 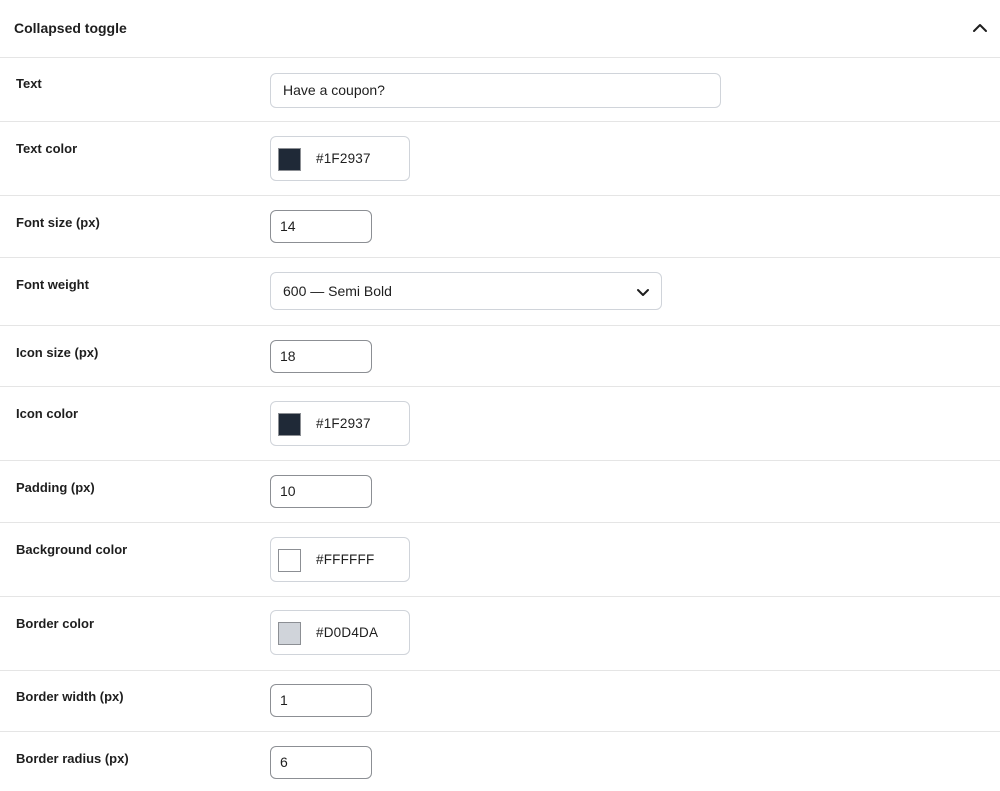 I want to click on row-font-weight: Font weight 600 — Semi Bold, so click(x=500, y=292).